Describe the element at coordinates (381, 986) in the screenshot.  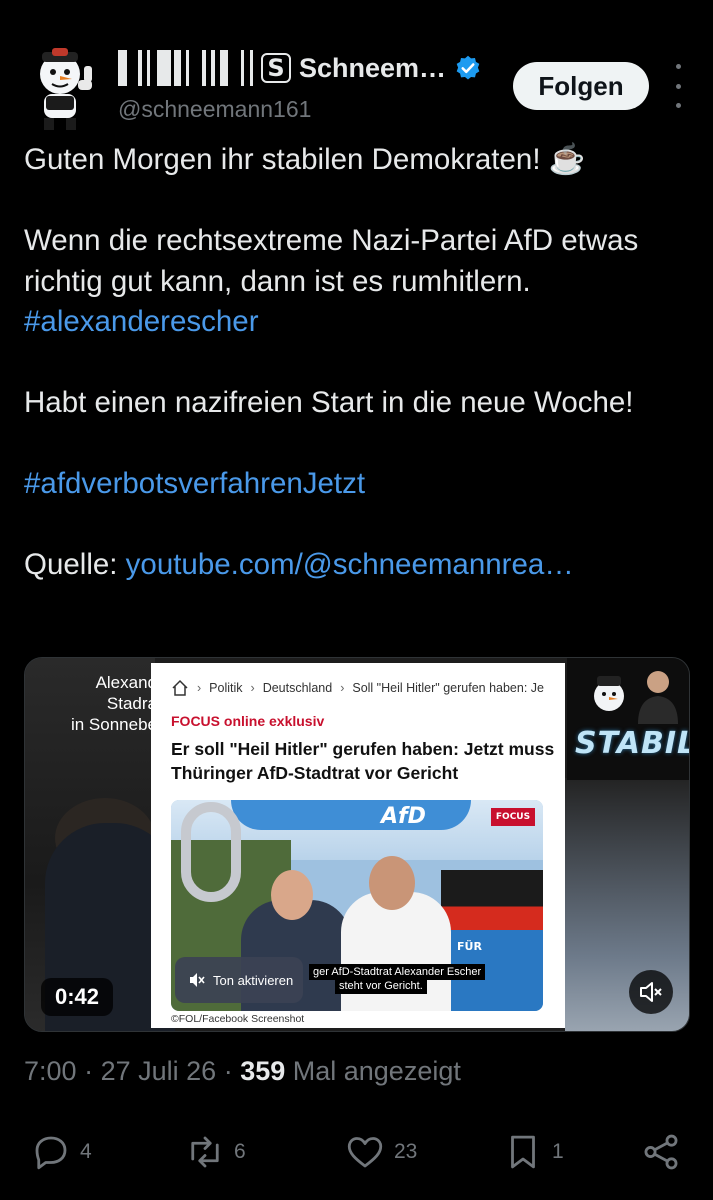
I see `photo-caption-line-2: steht vor Gericht.` at that location.